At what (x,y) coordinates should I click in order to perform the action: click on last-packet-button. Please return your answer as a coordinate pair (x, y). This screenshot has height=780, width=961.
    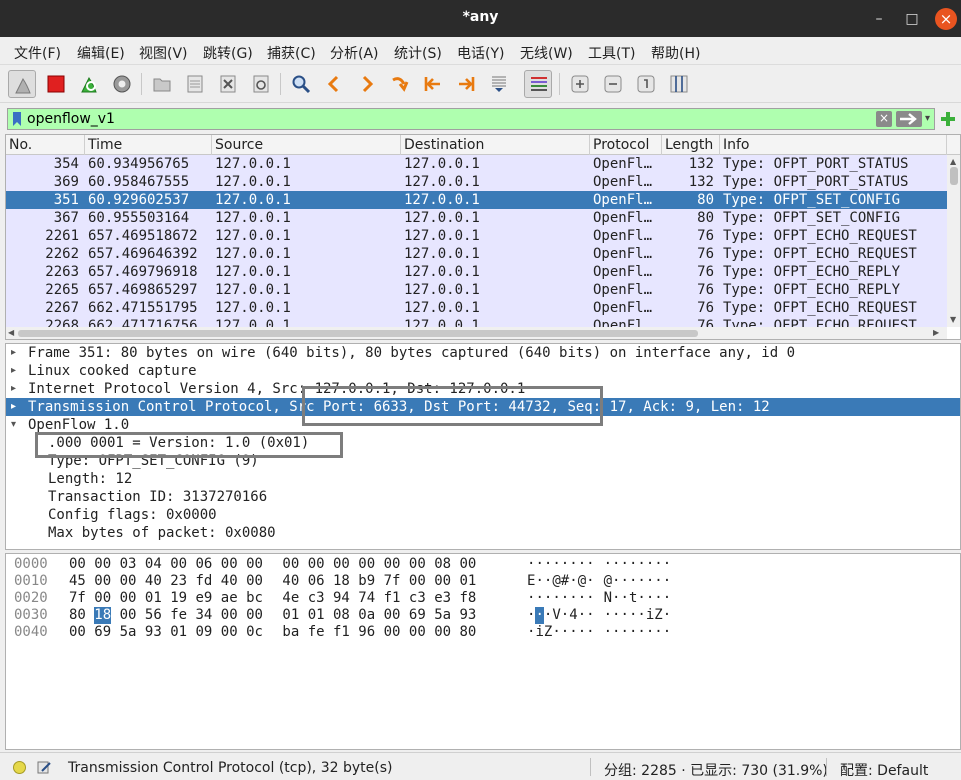
    Looking at the image, I should click on (466, 84).